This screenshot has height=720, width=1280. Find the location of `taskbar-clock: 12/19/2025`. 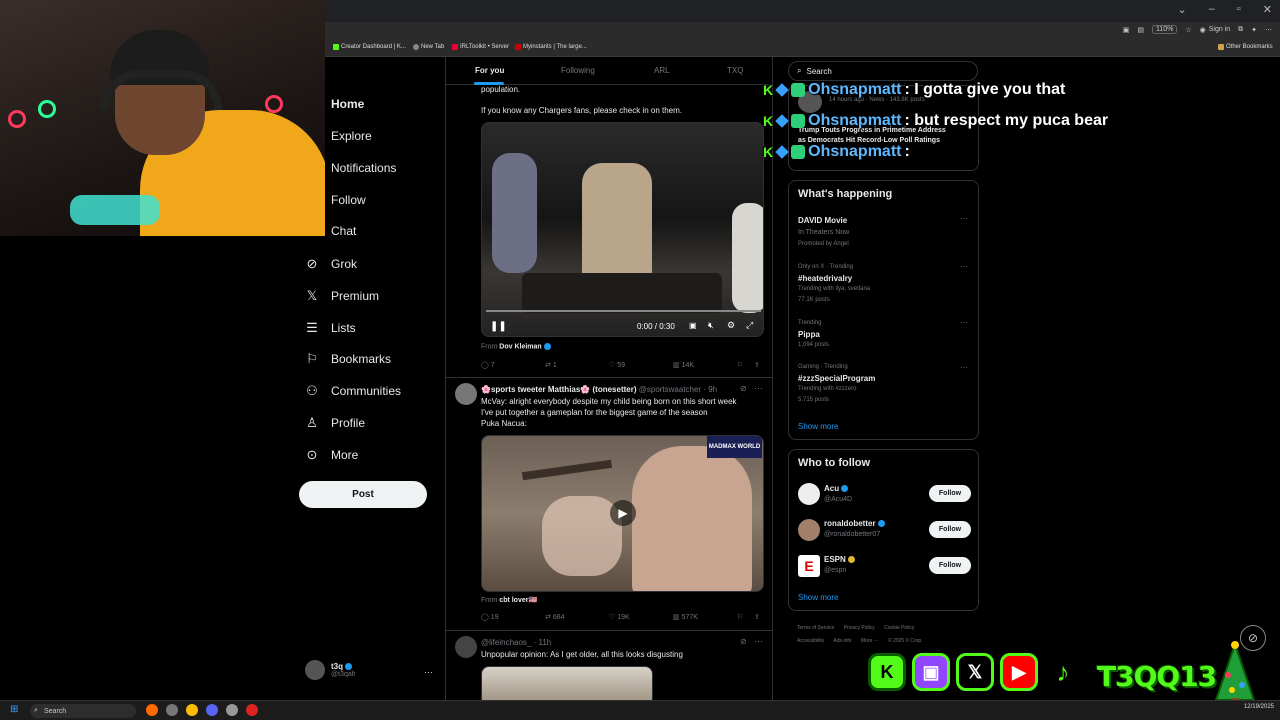

taskbar-clock: 12/19/2025 is located at coordinates (1259, 707).